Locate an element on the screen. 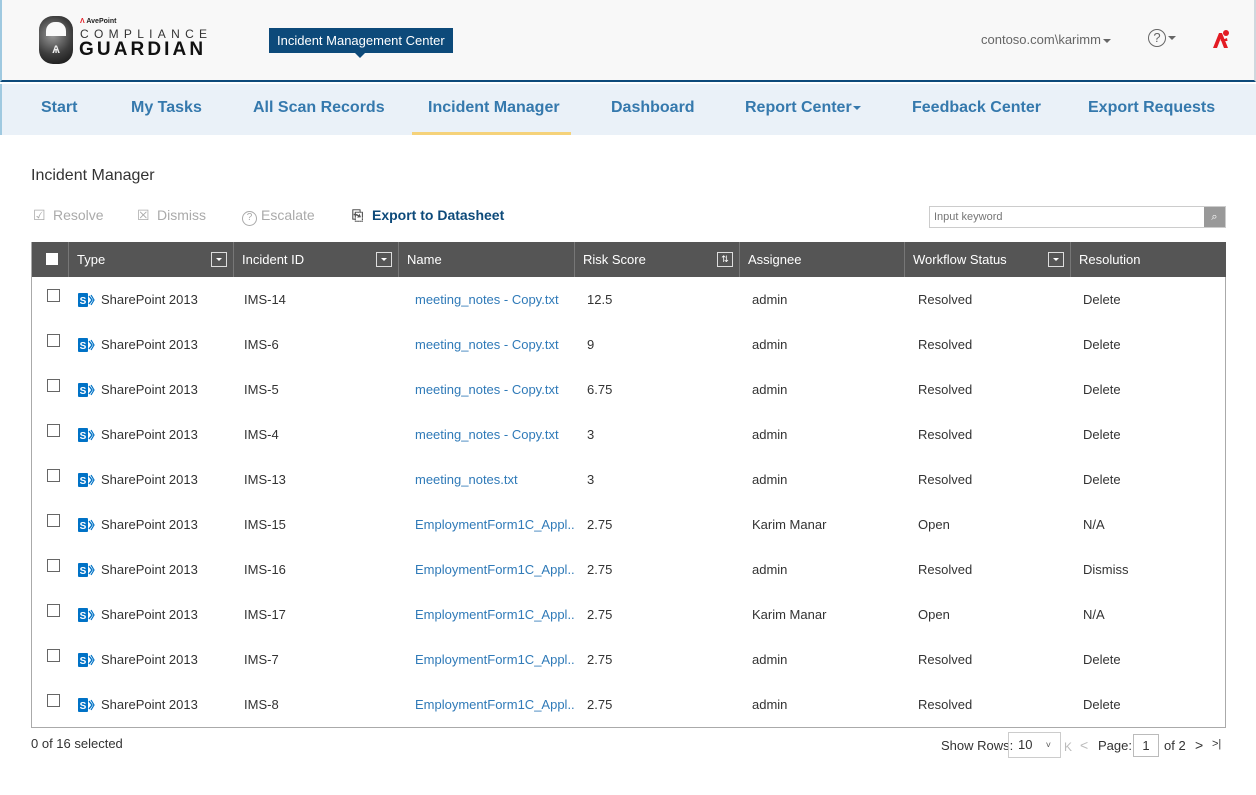  cell-resolution: Delete is located at coordinates (1102, 344).